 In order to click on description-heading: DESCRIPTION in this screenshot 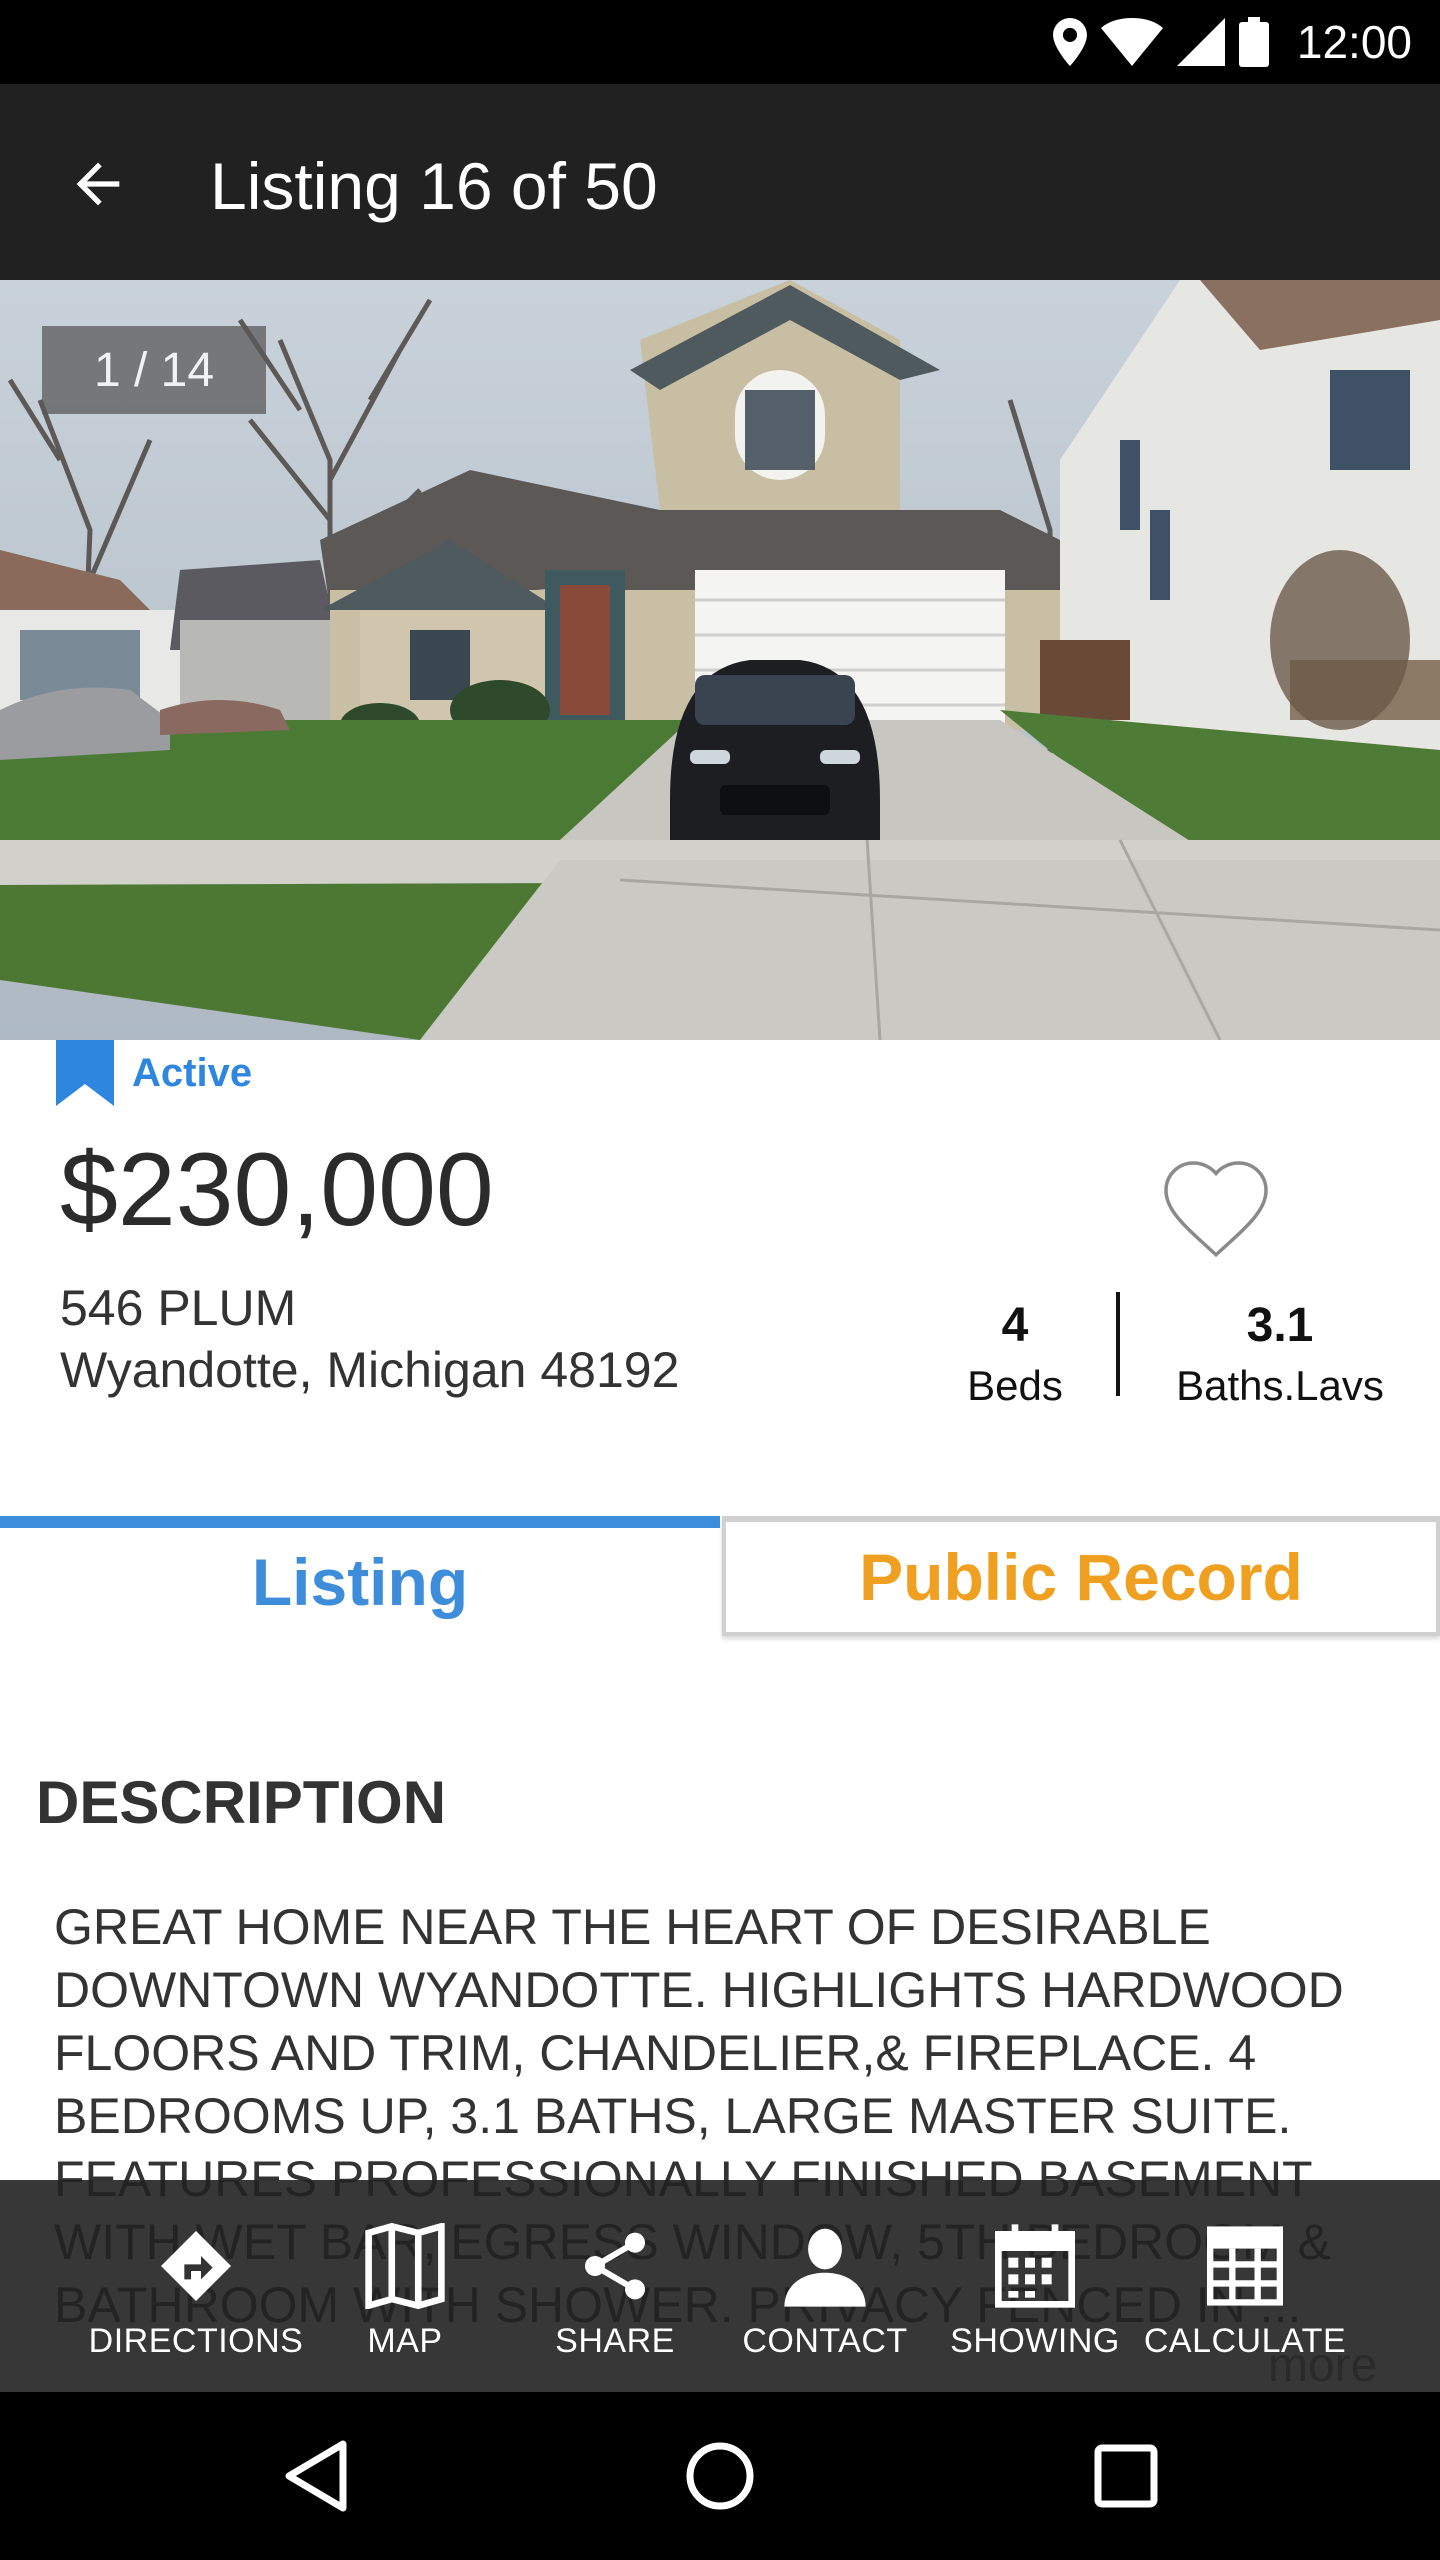, I will do `click(241, 1802)`.